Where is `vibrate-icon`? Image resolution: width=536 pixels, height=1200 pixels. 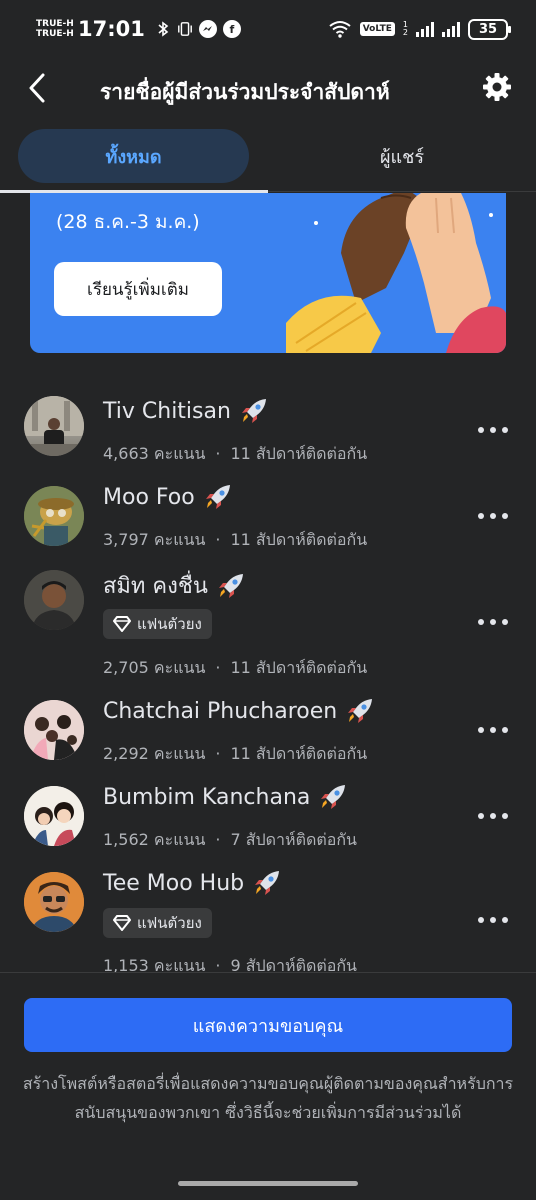 vibrate-icon is located at coordinates (185, 29).